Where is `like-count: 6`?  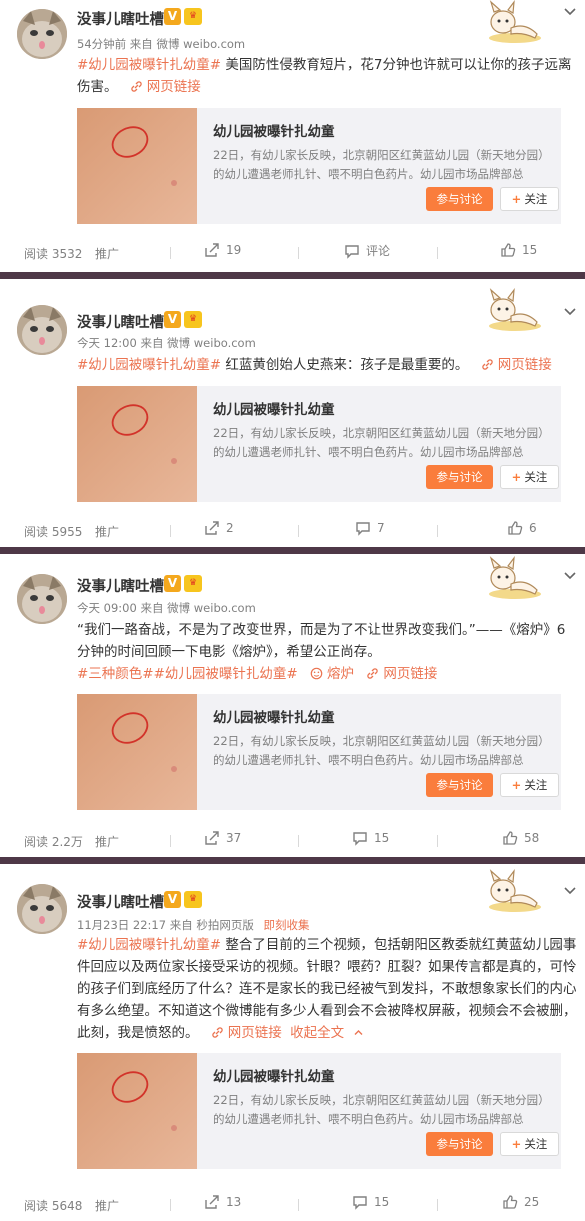
like-count: 6 is located at coordinates (533, 528).